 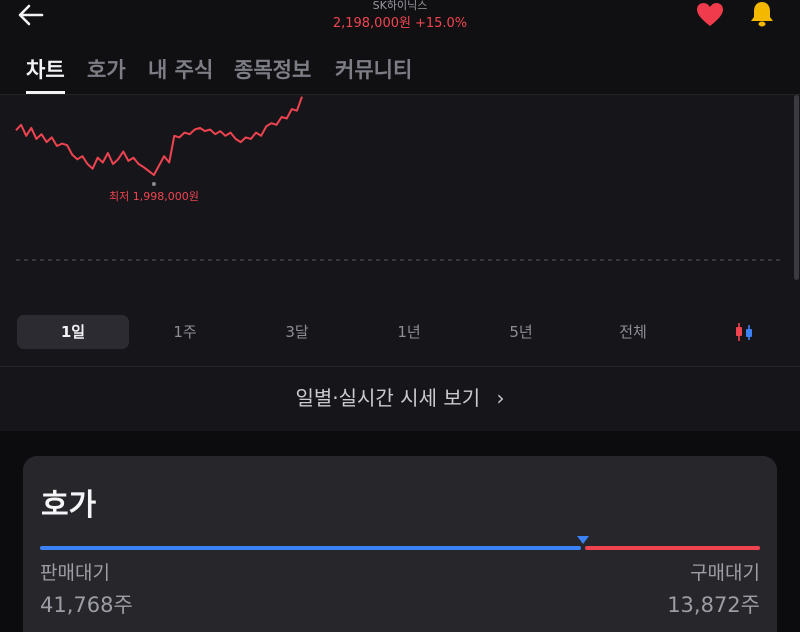 What do you see at coordinates (45, 92) in the screenshot?
I see `active-tab-indicator` at bounding box center [45, 92].